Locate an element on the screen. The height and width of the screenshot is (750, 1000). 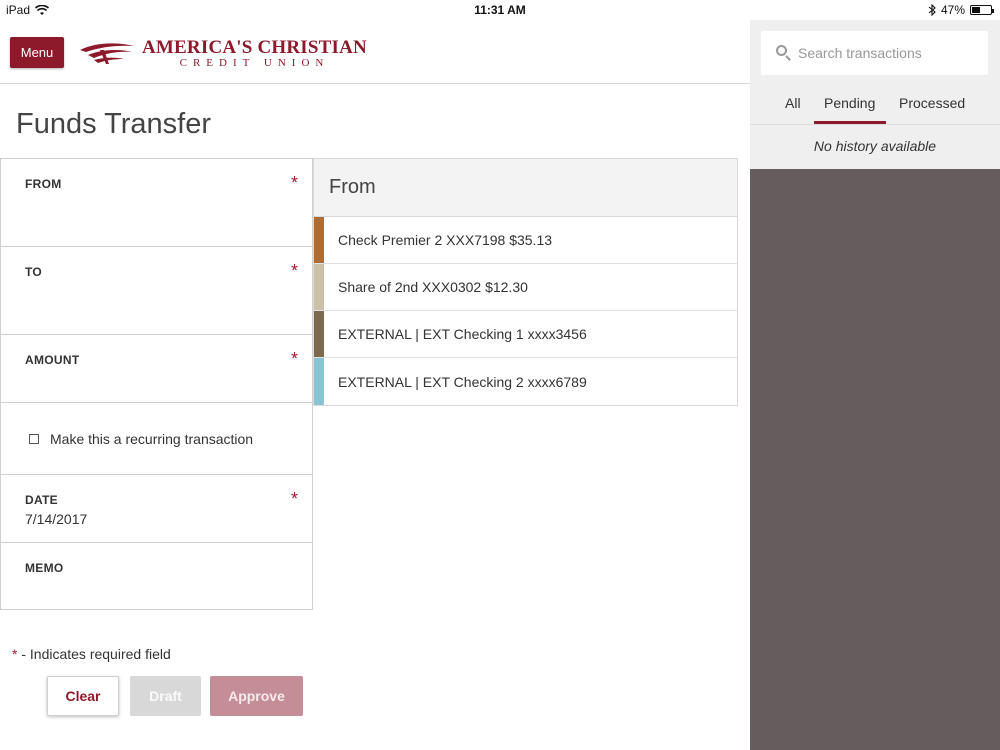
battery-fill is located at coordinates (976, 10).